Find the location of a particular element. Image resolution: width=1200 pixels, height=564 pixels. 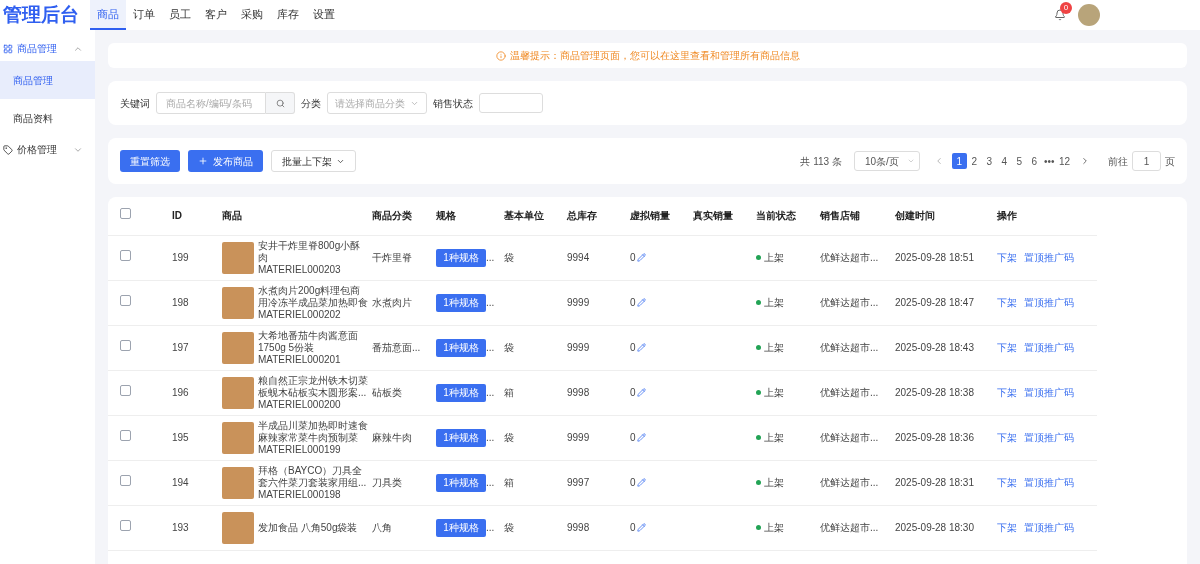

reset-filter-button: 重置筛选 is located at coordinates (150, 161).